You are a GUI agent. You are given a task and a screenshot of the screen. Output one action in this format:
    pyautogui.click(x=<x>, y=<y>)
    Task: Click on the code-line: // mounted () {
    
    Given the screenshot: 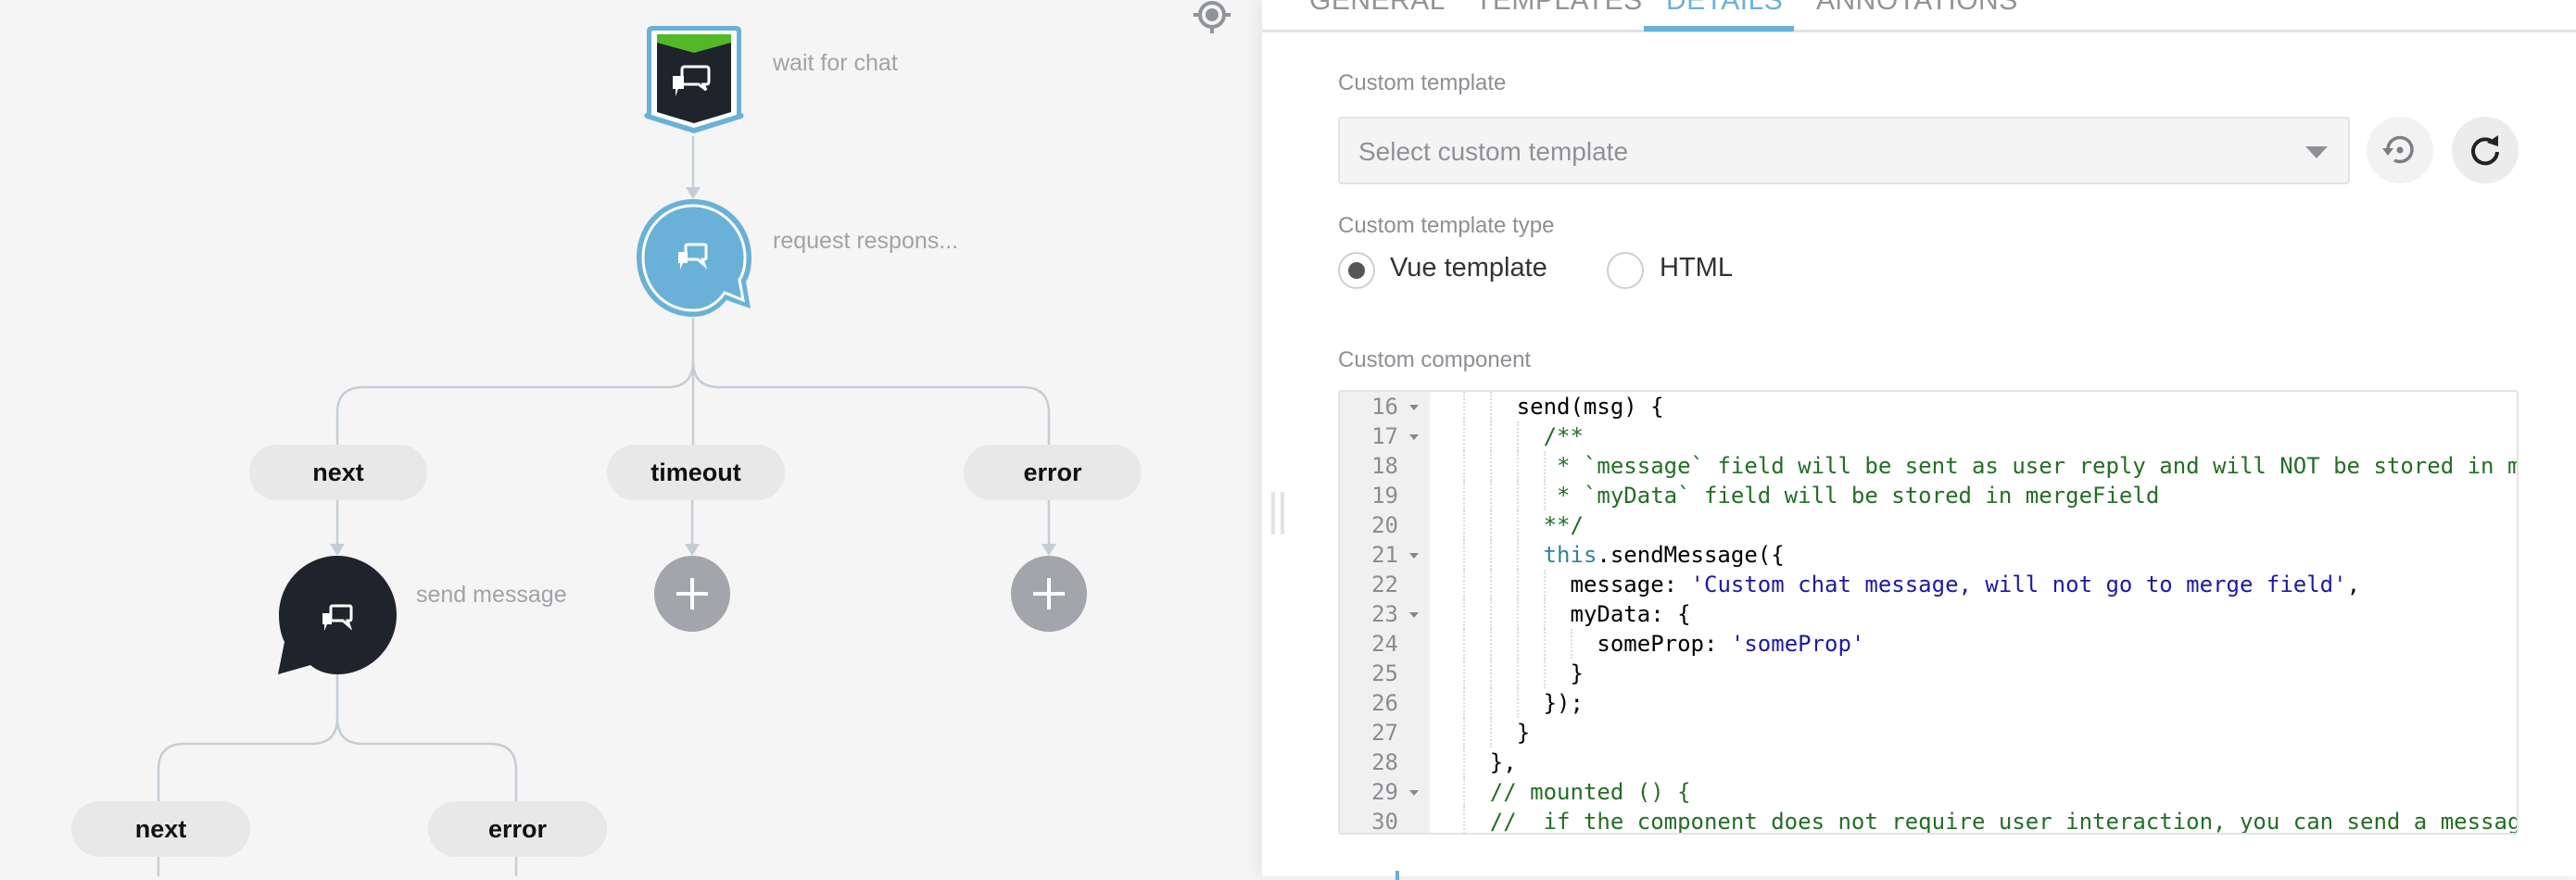 What is the action you would take?
    pyautogui.click(x=1591, y=792)
    